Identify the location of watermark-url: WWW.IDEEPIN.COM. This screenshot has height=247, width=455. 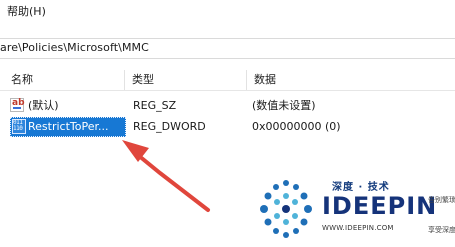
(358, 228).